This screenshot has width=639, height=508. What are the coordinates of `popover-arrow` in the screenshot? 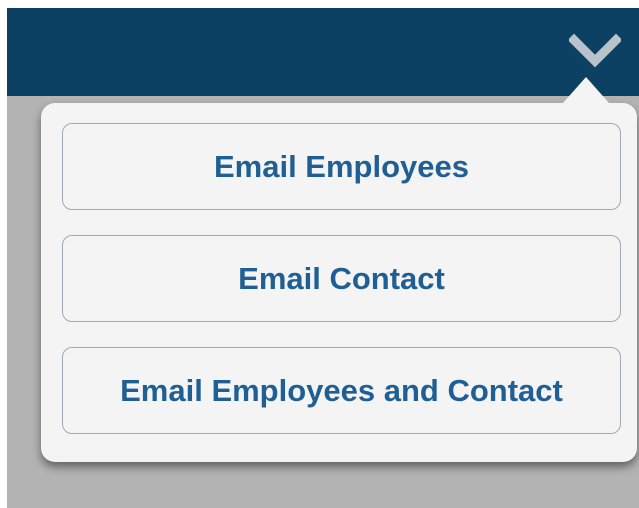 It's located at (586, 90).